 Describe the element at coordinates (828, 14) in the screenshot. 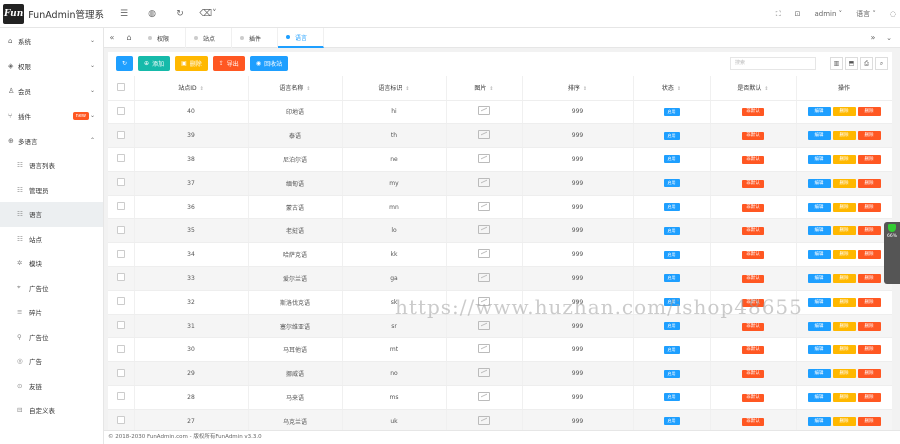

I see `user-menu: admin ˅` at that location.